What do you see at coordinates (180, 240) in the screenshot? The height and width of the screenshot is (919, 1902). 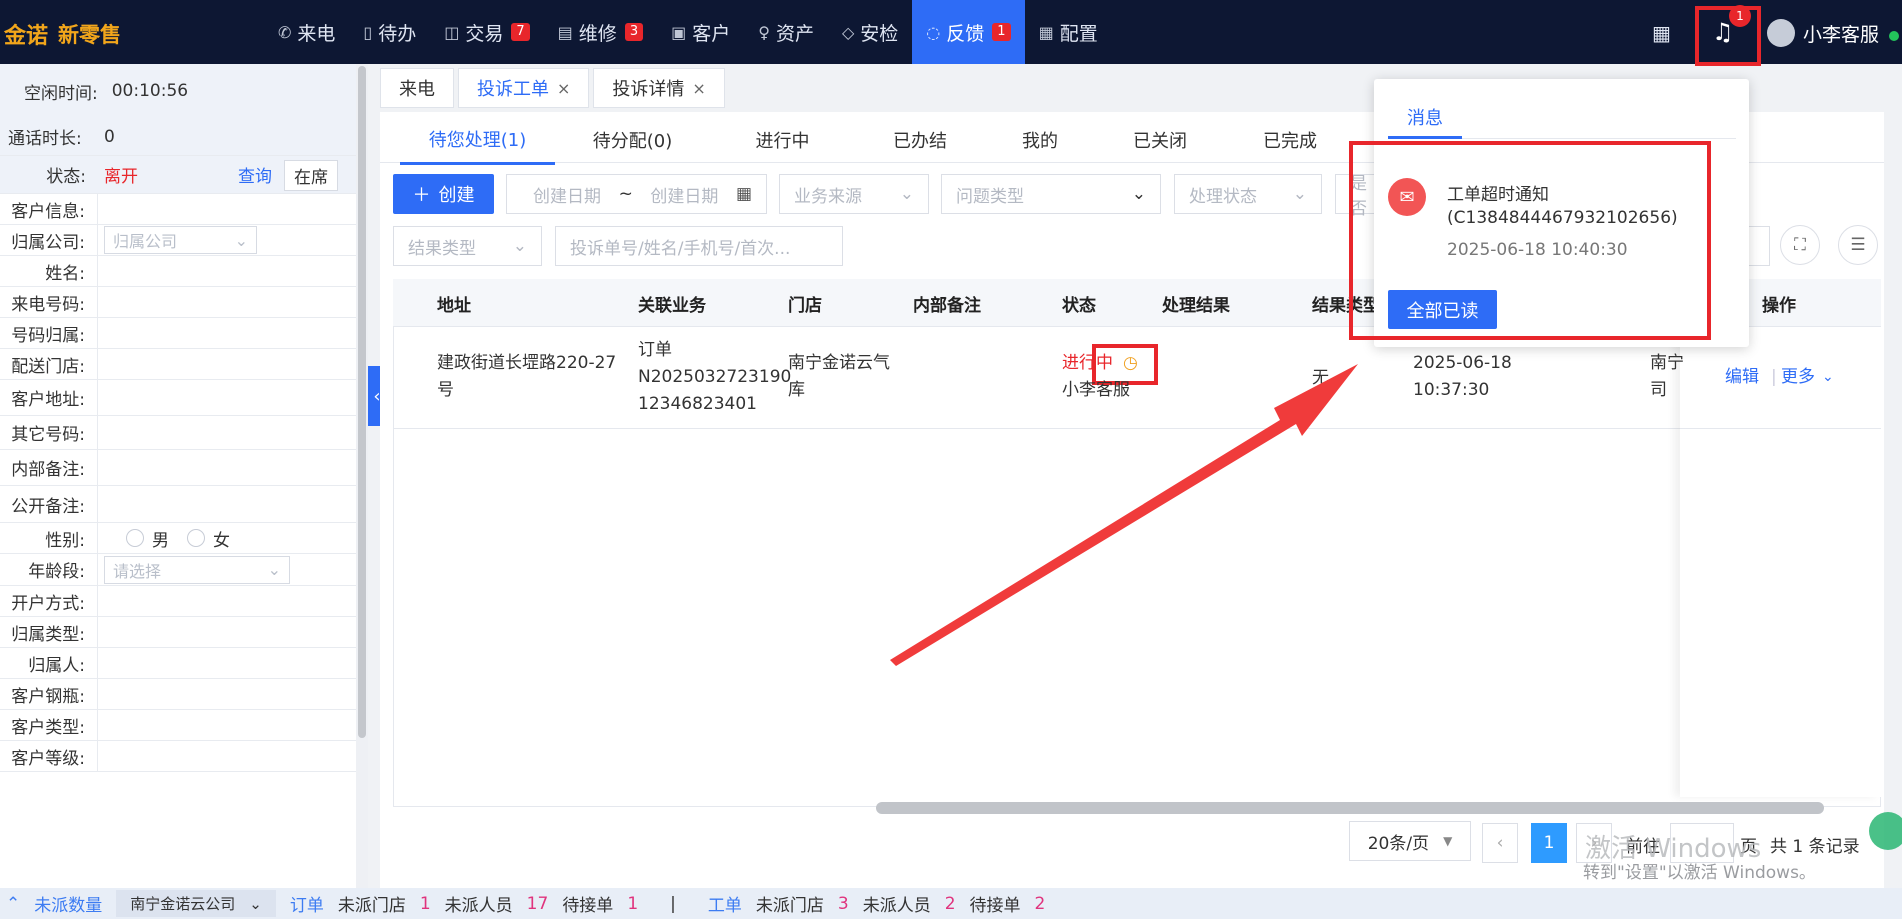 I see `company-select: 归属公司 ⌄` at bounding box center [180, 240].